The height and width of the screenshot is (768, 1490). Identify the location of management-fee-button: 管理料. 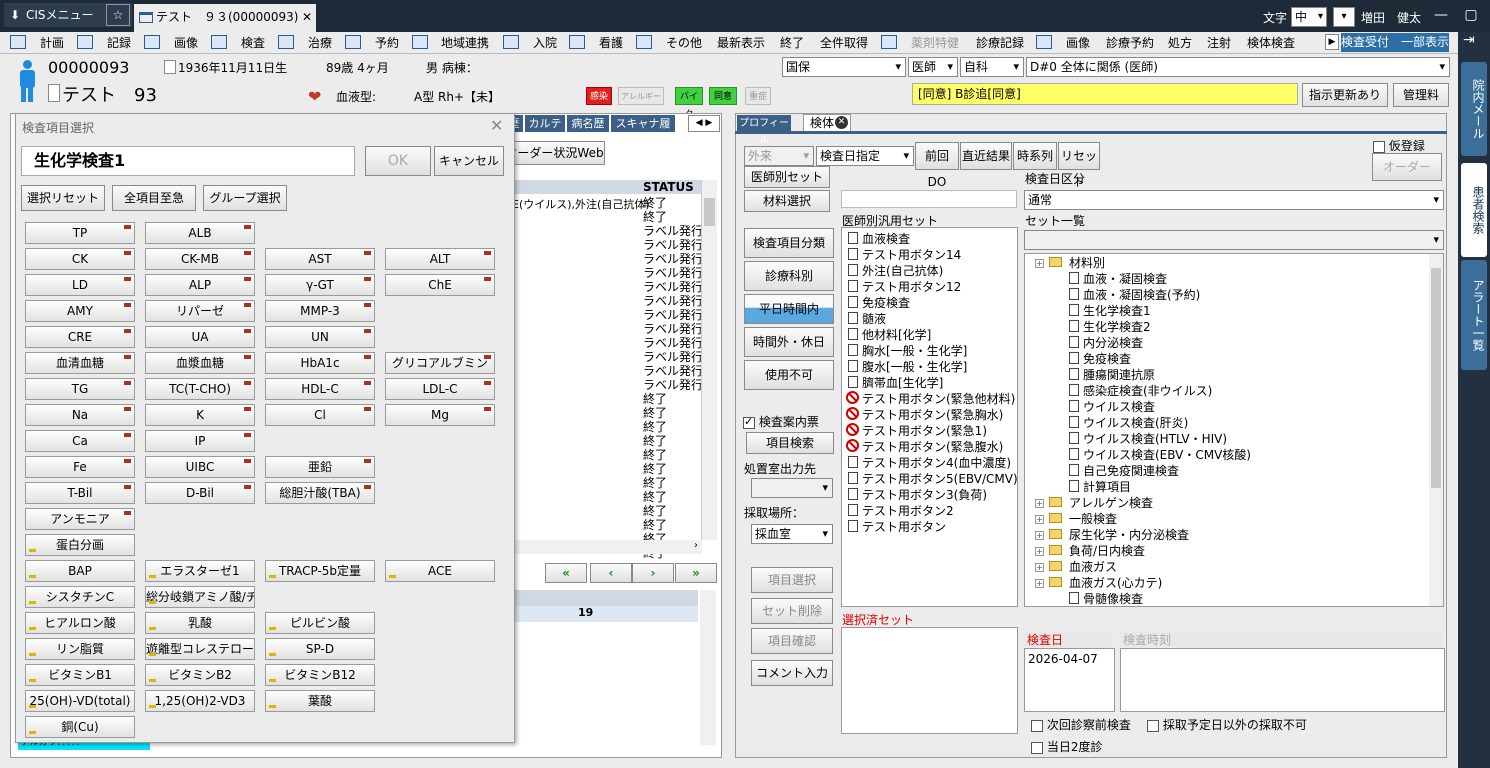
(1421, 95).